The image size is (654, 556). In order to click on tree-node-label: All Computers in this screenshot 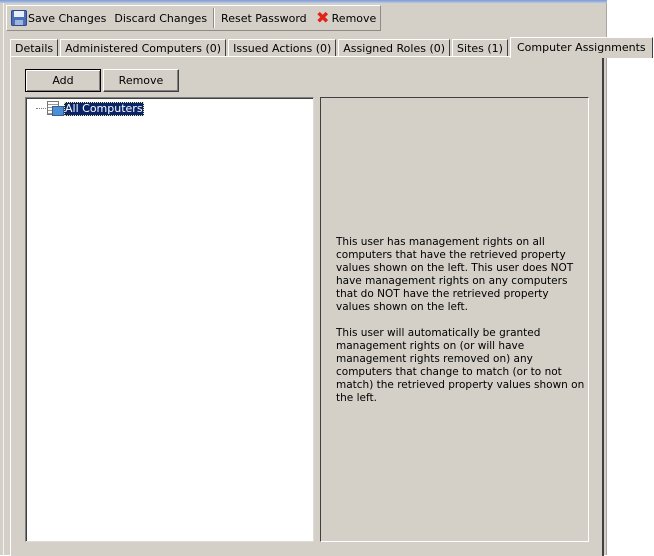, I will do `click(104, 108)`.